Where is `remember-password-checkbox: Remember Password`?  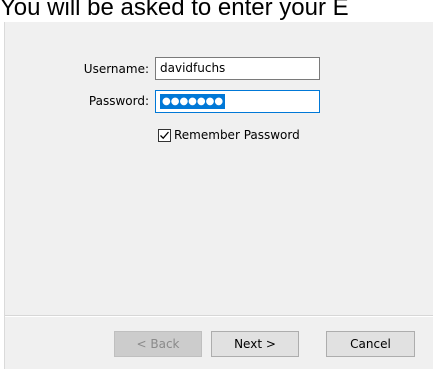
remember-password-checkbox: Remember Password is located at coordinates (229, 135).